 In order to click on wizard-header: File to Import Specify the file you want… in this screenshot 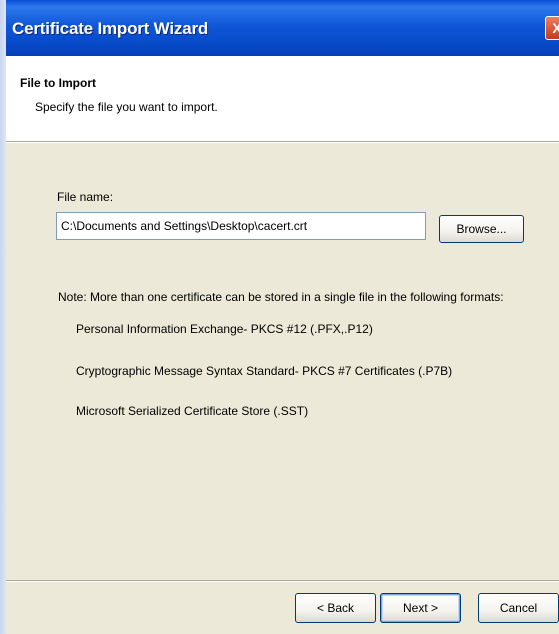, I will do `click(282, 98)`.